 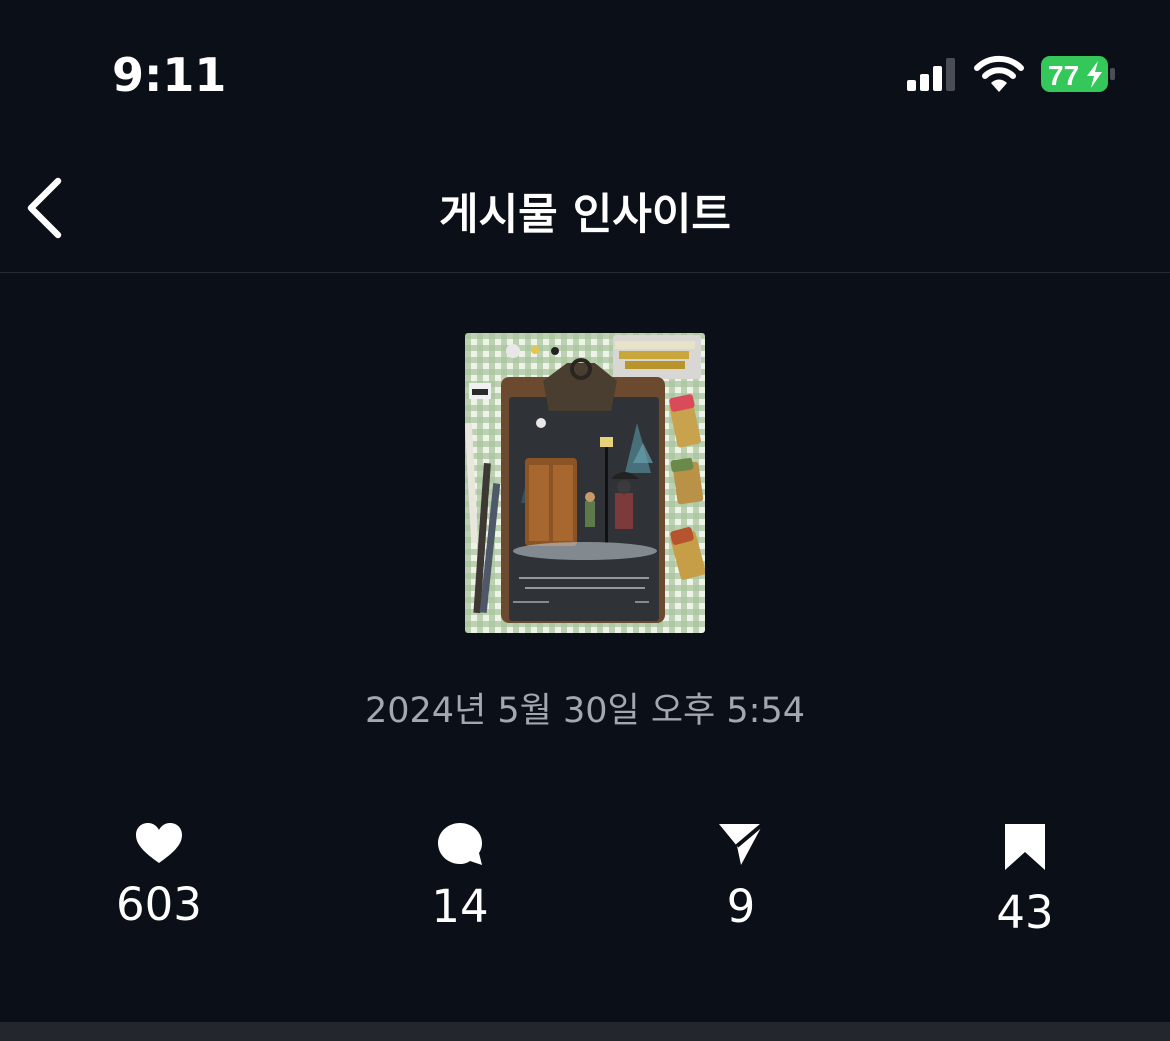 I want to click on page-title: 게시물 인사이트, so click(x=585, y=215).